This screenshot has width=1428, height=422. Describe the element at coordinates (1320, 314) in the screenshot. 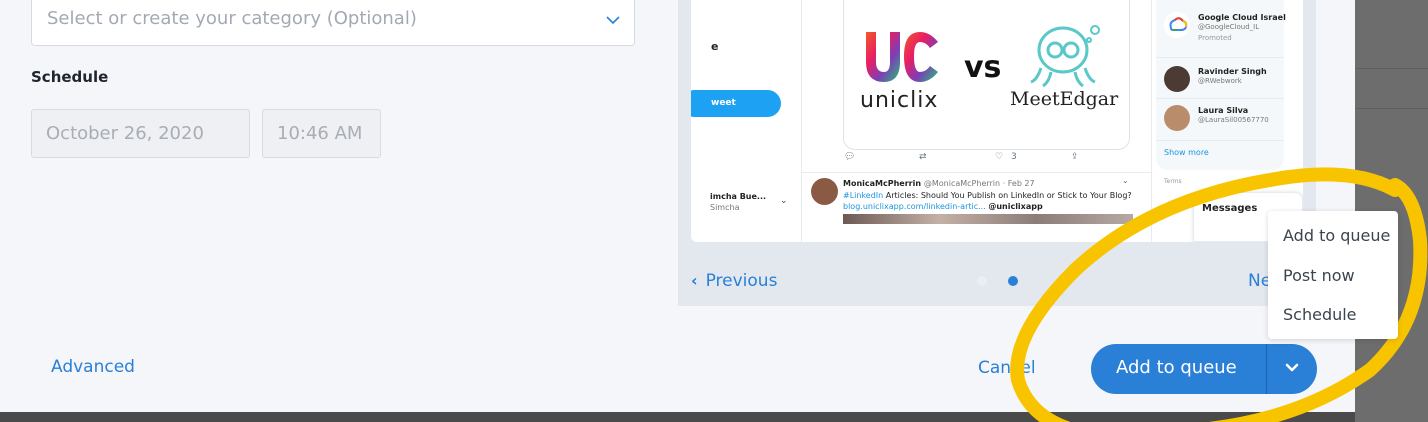

I see `menu-item-schedule: Schedule` at that location.